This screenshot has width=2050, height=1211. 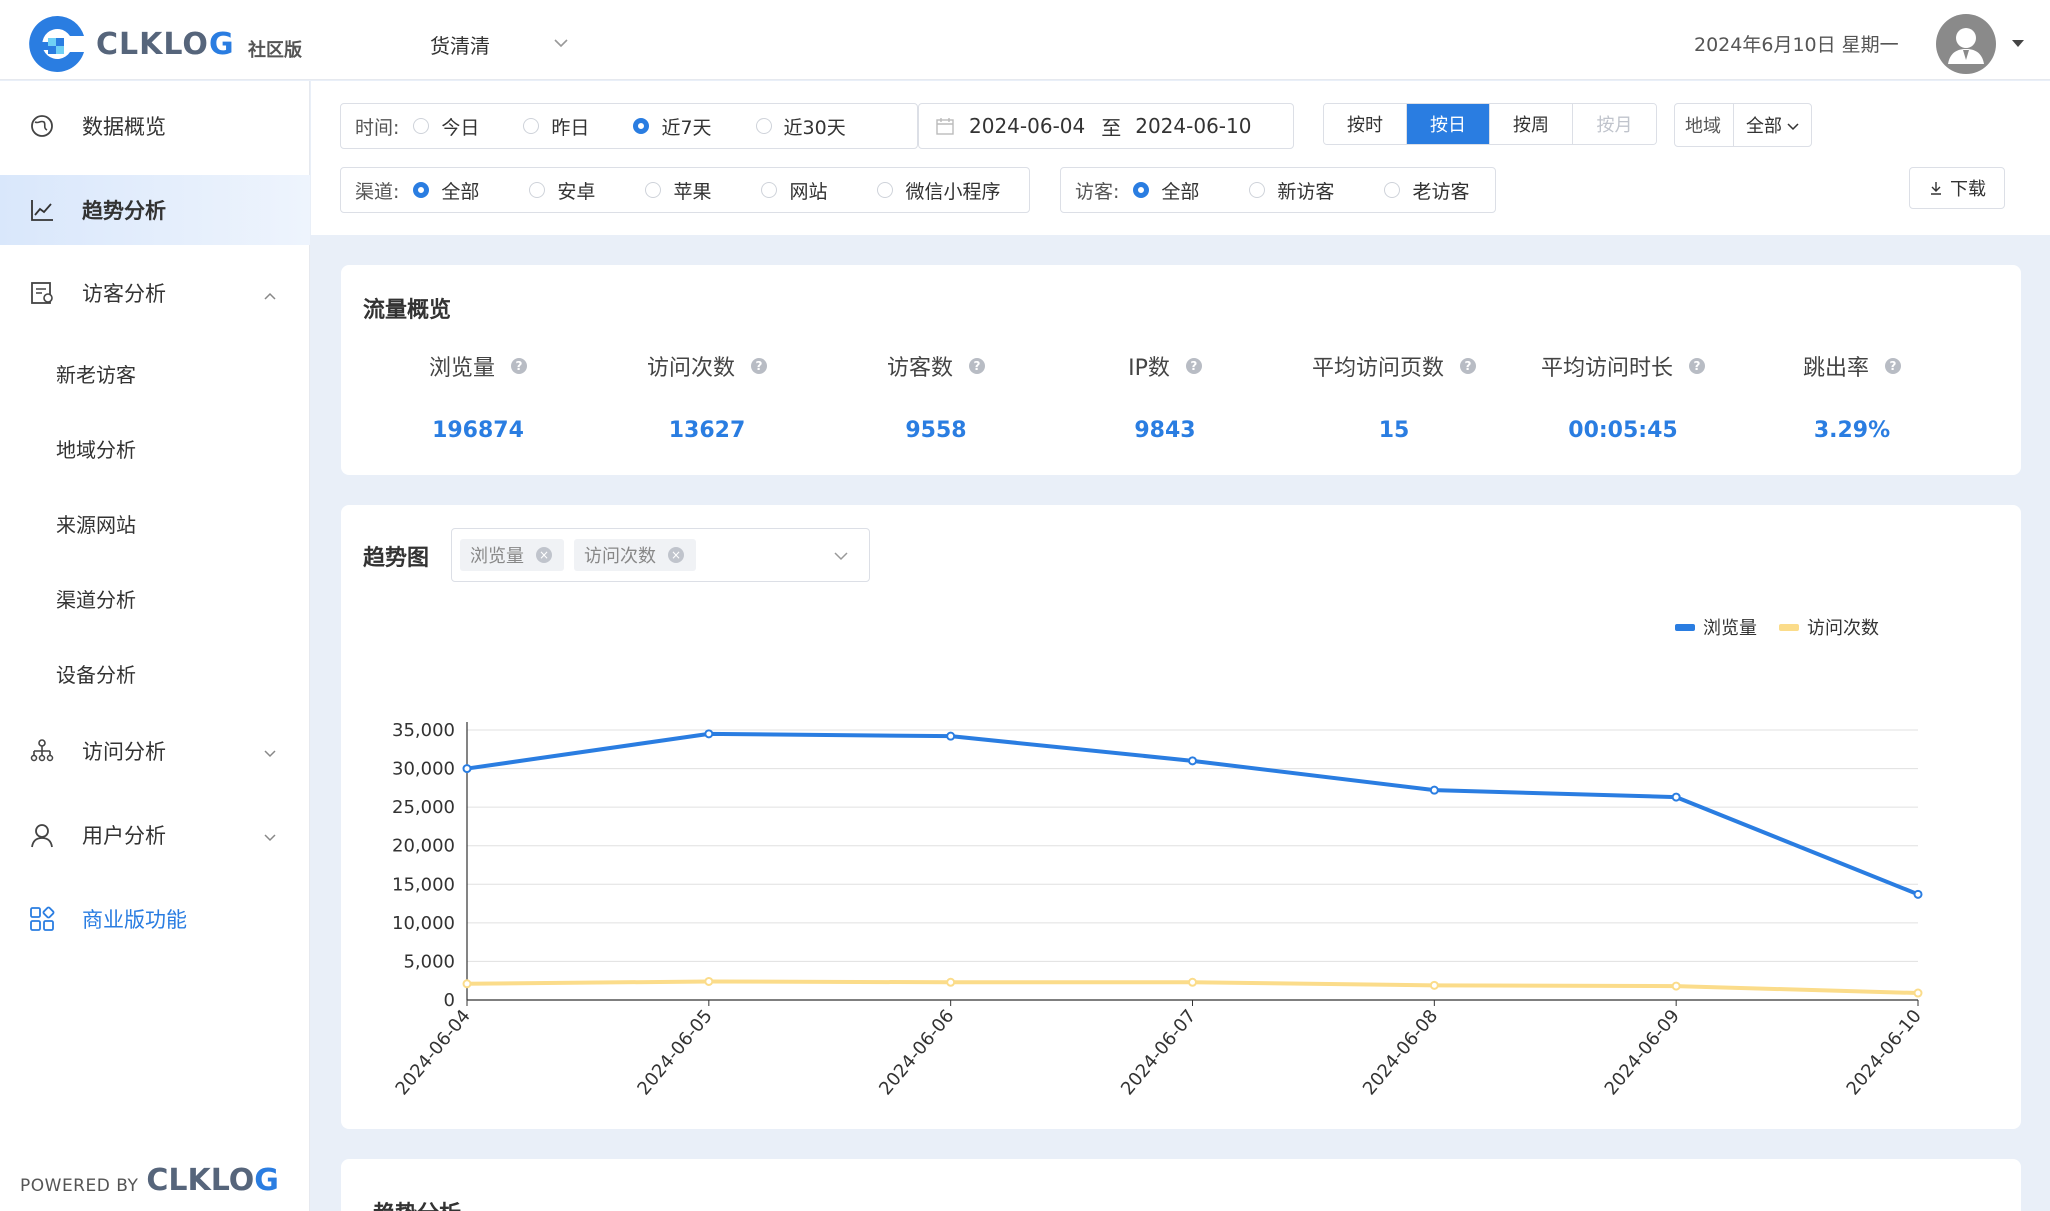 What do you see at coordinates (1400, 1053) in the screenshot?
I see `x-tick-label: 2024-06-08` at bounding box center [1400, 1053].